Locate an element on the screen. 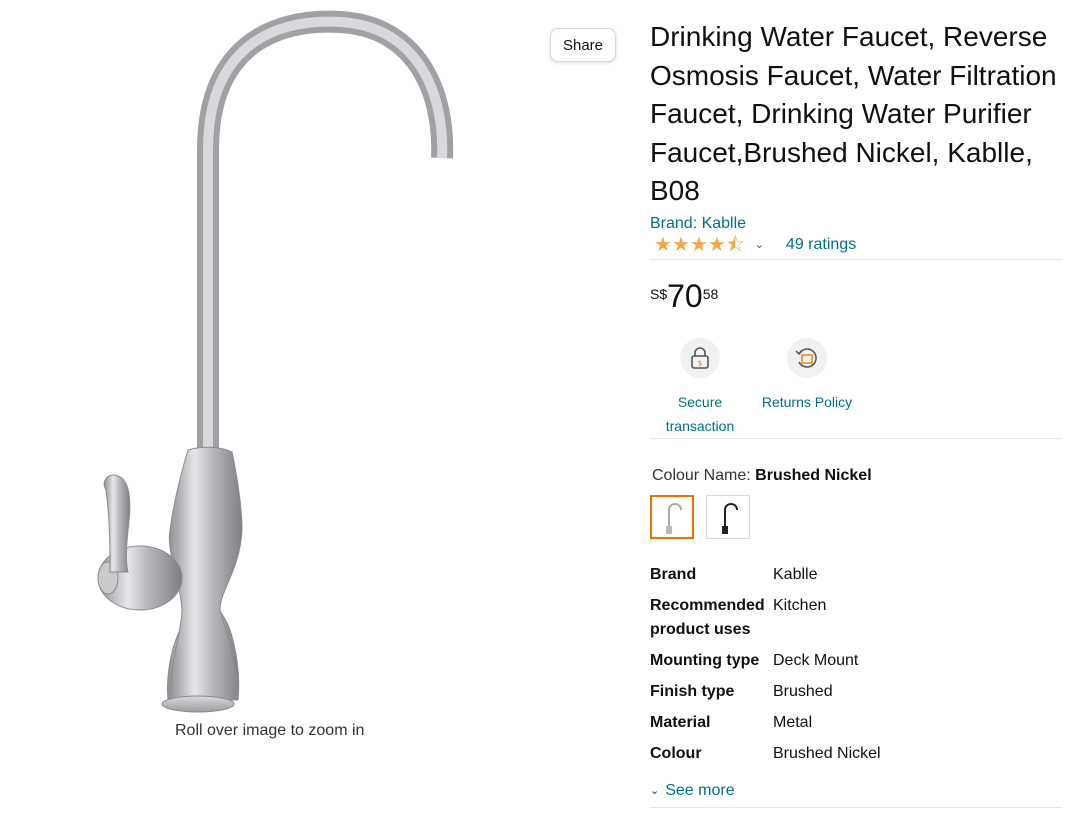 Image resolution: width=1080 pixels, height=819 pixels. colour-name-value: Brushed Nickel is located at coordinates (813, 475).